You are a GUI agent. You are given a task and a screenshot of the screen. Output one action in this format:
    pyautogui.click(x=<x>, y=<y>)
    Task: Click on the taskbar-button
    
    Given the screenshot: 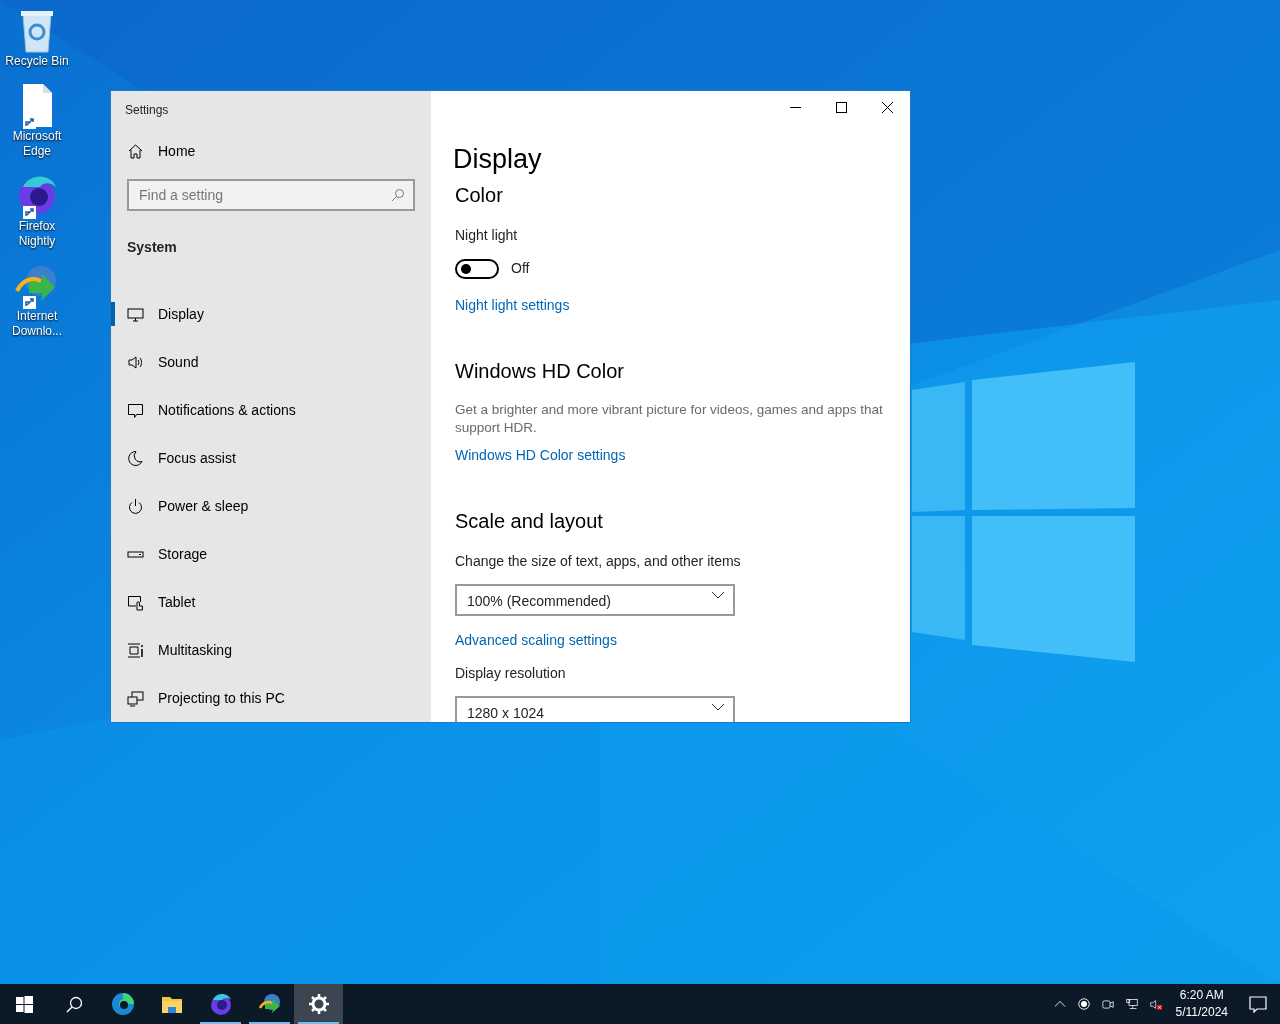 What is the action you would take?
    pyautogui.click(x=318, y=1004)
    